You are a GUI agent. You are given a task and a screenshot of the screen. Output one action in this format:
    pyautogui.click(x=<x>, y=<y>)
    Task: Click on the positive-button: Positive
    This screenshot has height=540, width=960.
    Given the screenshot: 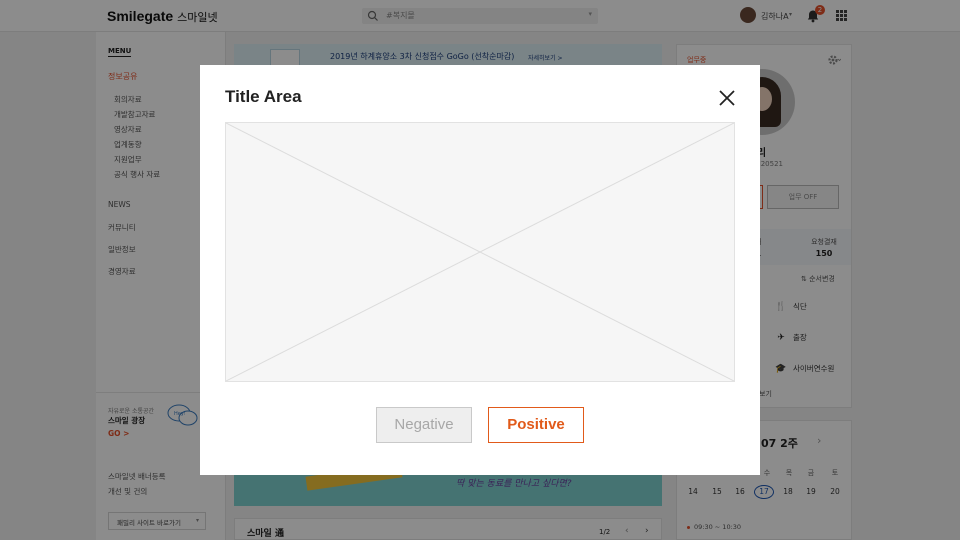 What is the action you would take?
    pyautogui.click(x=536, y=425)
    